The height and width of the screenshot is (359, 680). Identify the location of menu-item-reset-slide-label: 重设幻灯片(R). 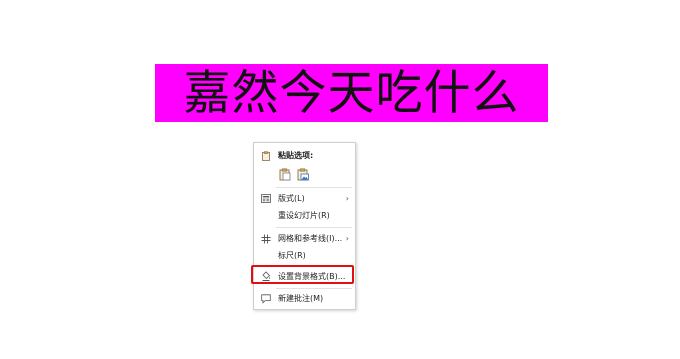
(304, 215).